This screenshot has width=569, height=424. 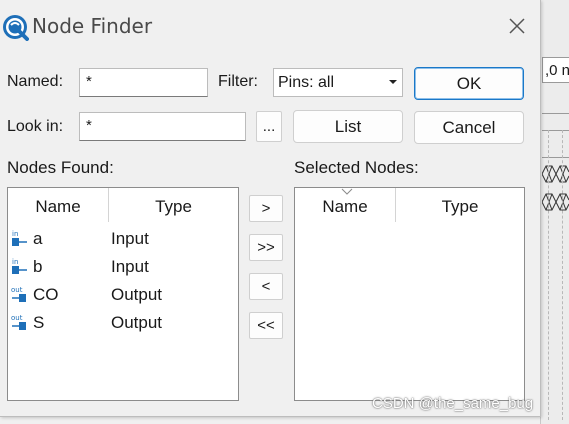 I want to click on node-name: a, so click(x=38, y=238).